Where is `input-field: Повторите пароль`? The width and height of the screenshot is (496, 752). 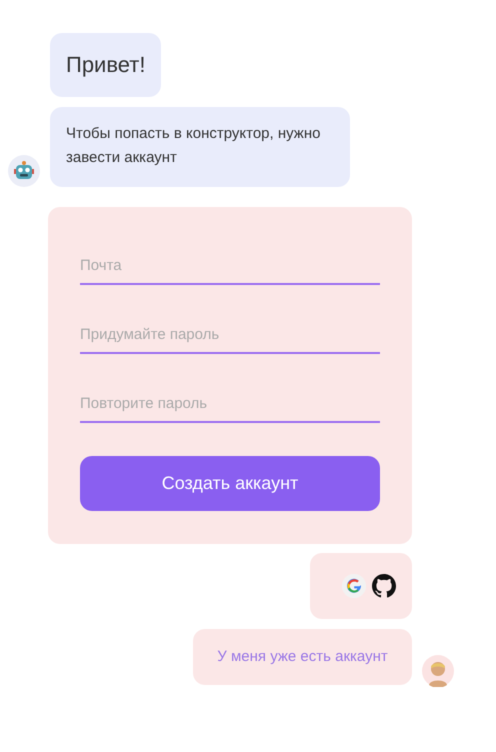 input-field: Повторите пароль is located at coordinates (230, 399).